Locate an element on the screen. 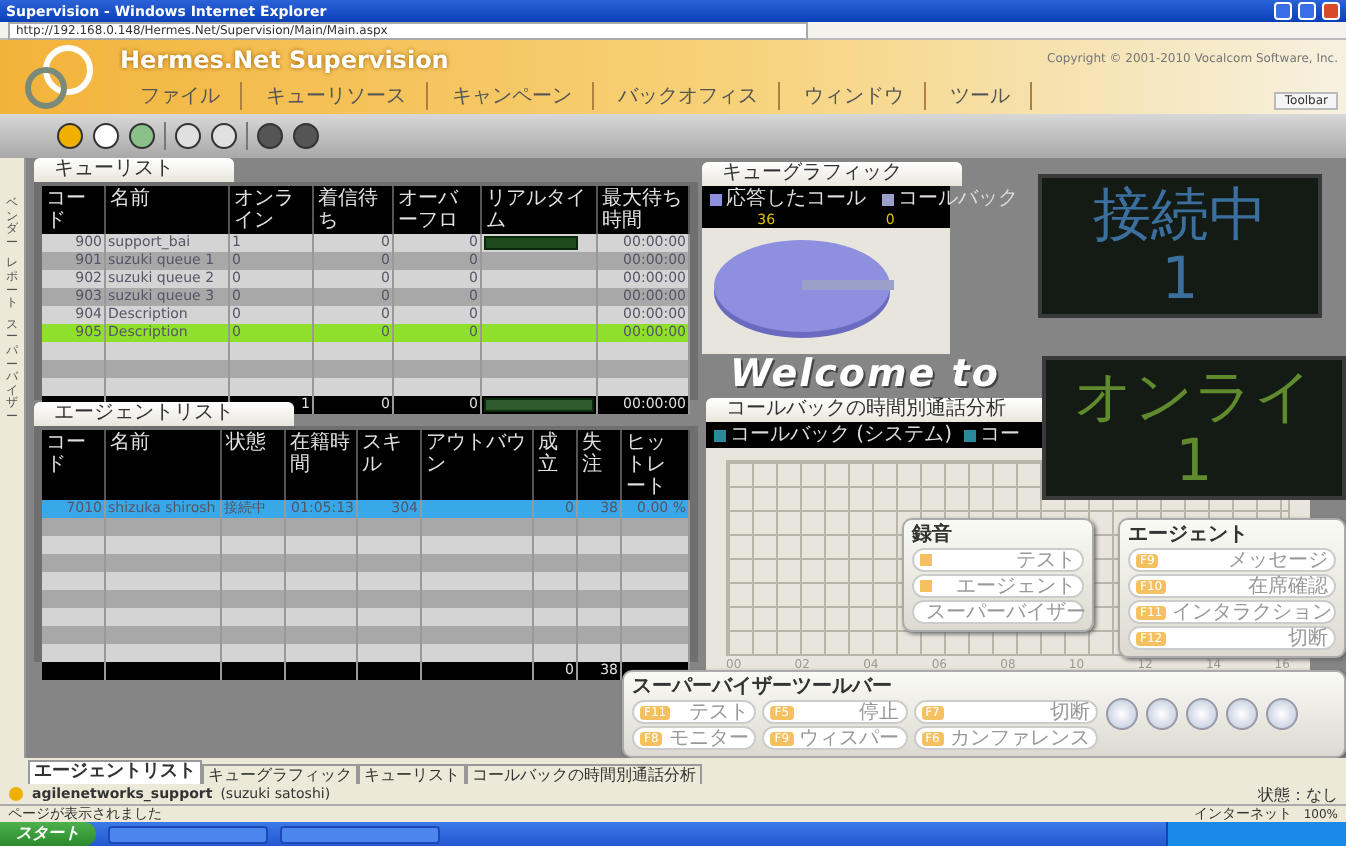  menu-item: キューリソース is located at coordinates (337, 96).